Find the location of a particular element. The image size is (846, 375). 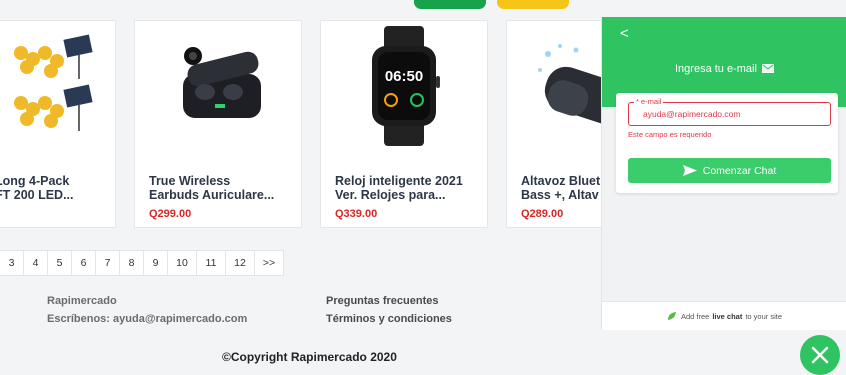

footer-contact: Escríbenos: ayuda@rapimercado.com is located at coordinates (147, 319).